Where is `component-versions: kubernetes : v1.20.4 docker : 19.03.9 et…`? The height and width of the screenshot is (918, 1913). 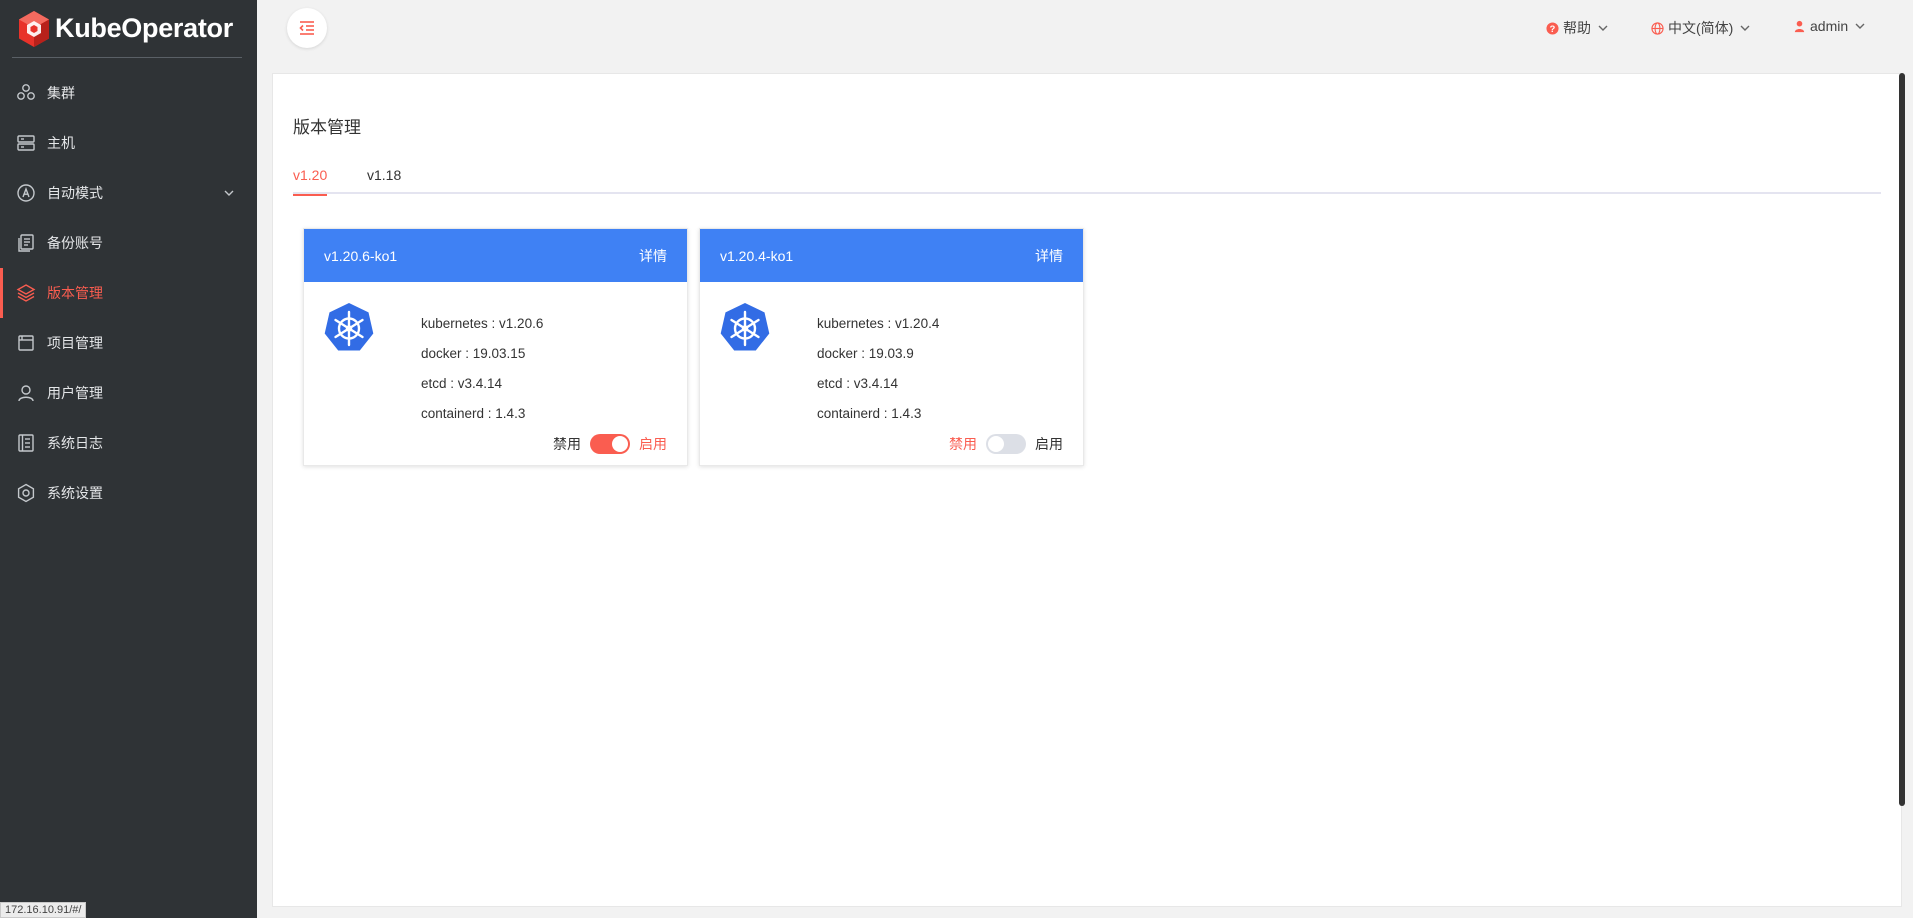
component-versions: kubernetes : v1.20.4 docker : 19.03.9 et… is located at coordinates (878, 369).